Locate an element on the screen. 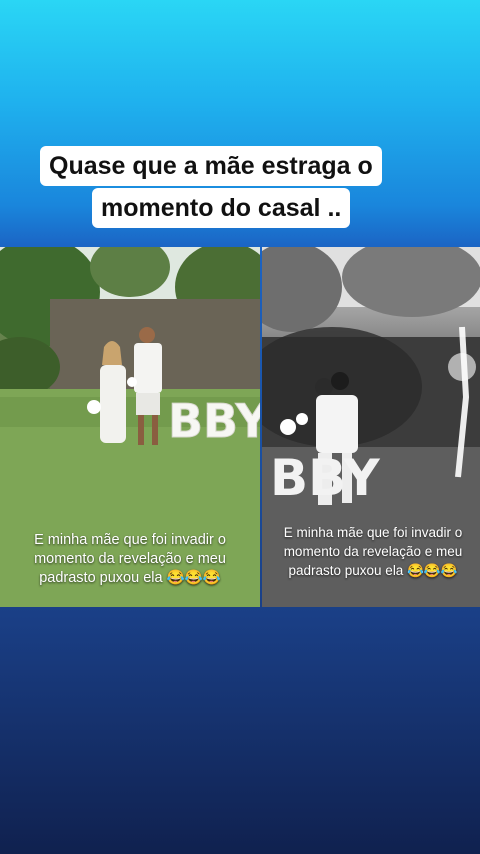 Image resolution: width=480 pixels, height=854 pixels. baby-sign-text: BBY is located at coordinates (214, 421).